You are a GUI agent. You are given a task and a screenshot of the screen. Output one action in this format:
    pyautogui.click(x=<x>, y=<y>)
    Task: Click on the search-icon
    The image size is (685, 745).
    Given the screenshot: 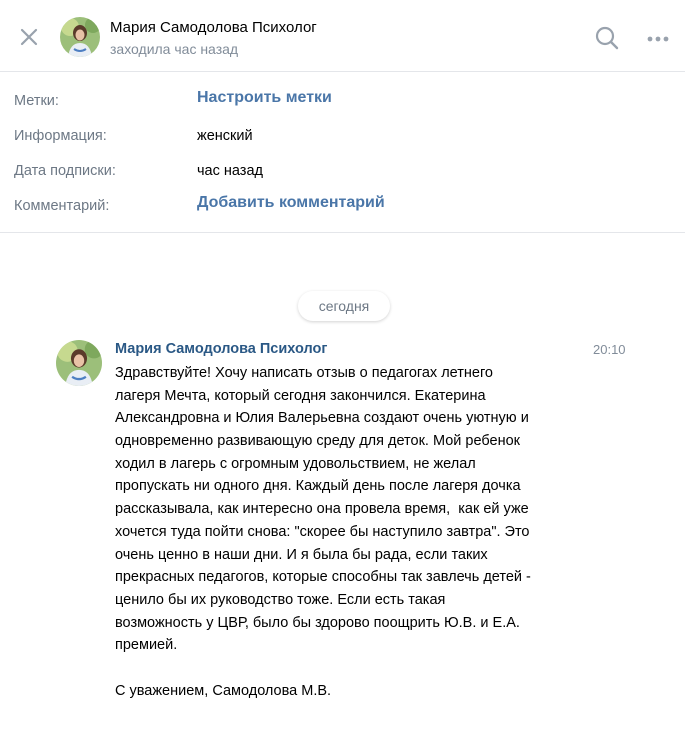 What is the action you would take?
    pyautogui.click(x=607, y=38)
    